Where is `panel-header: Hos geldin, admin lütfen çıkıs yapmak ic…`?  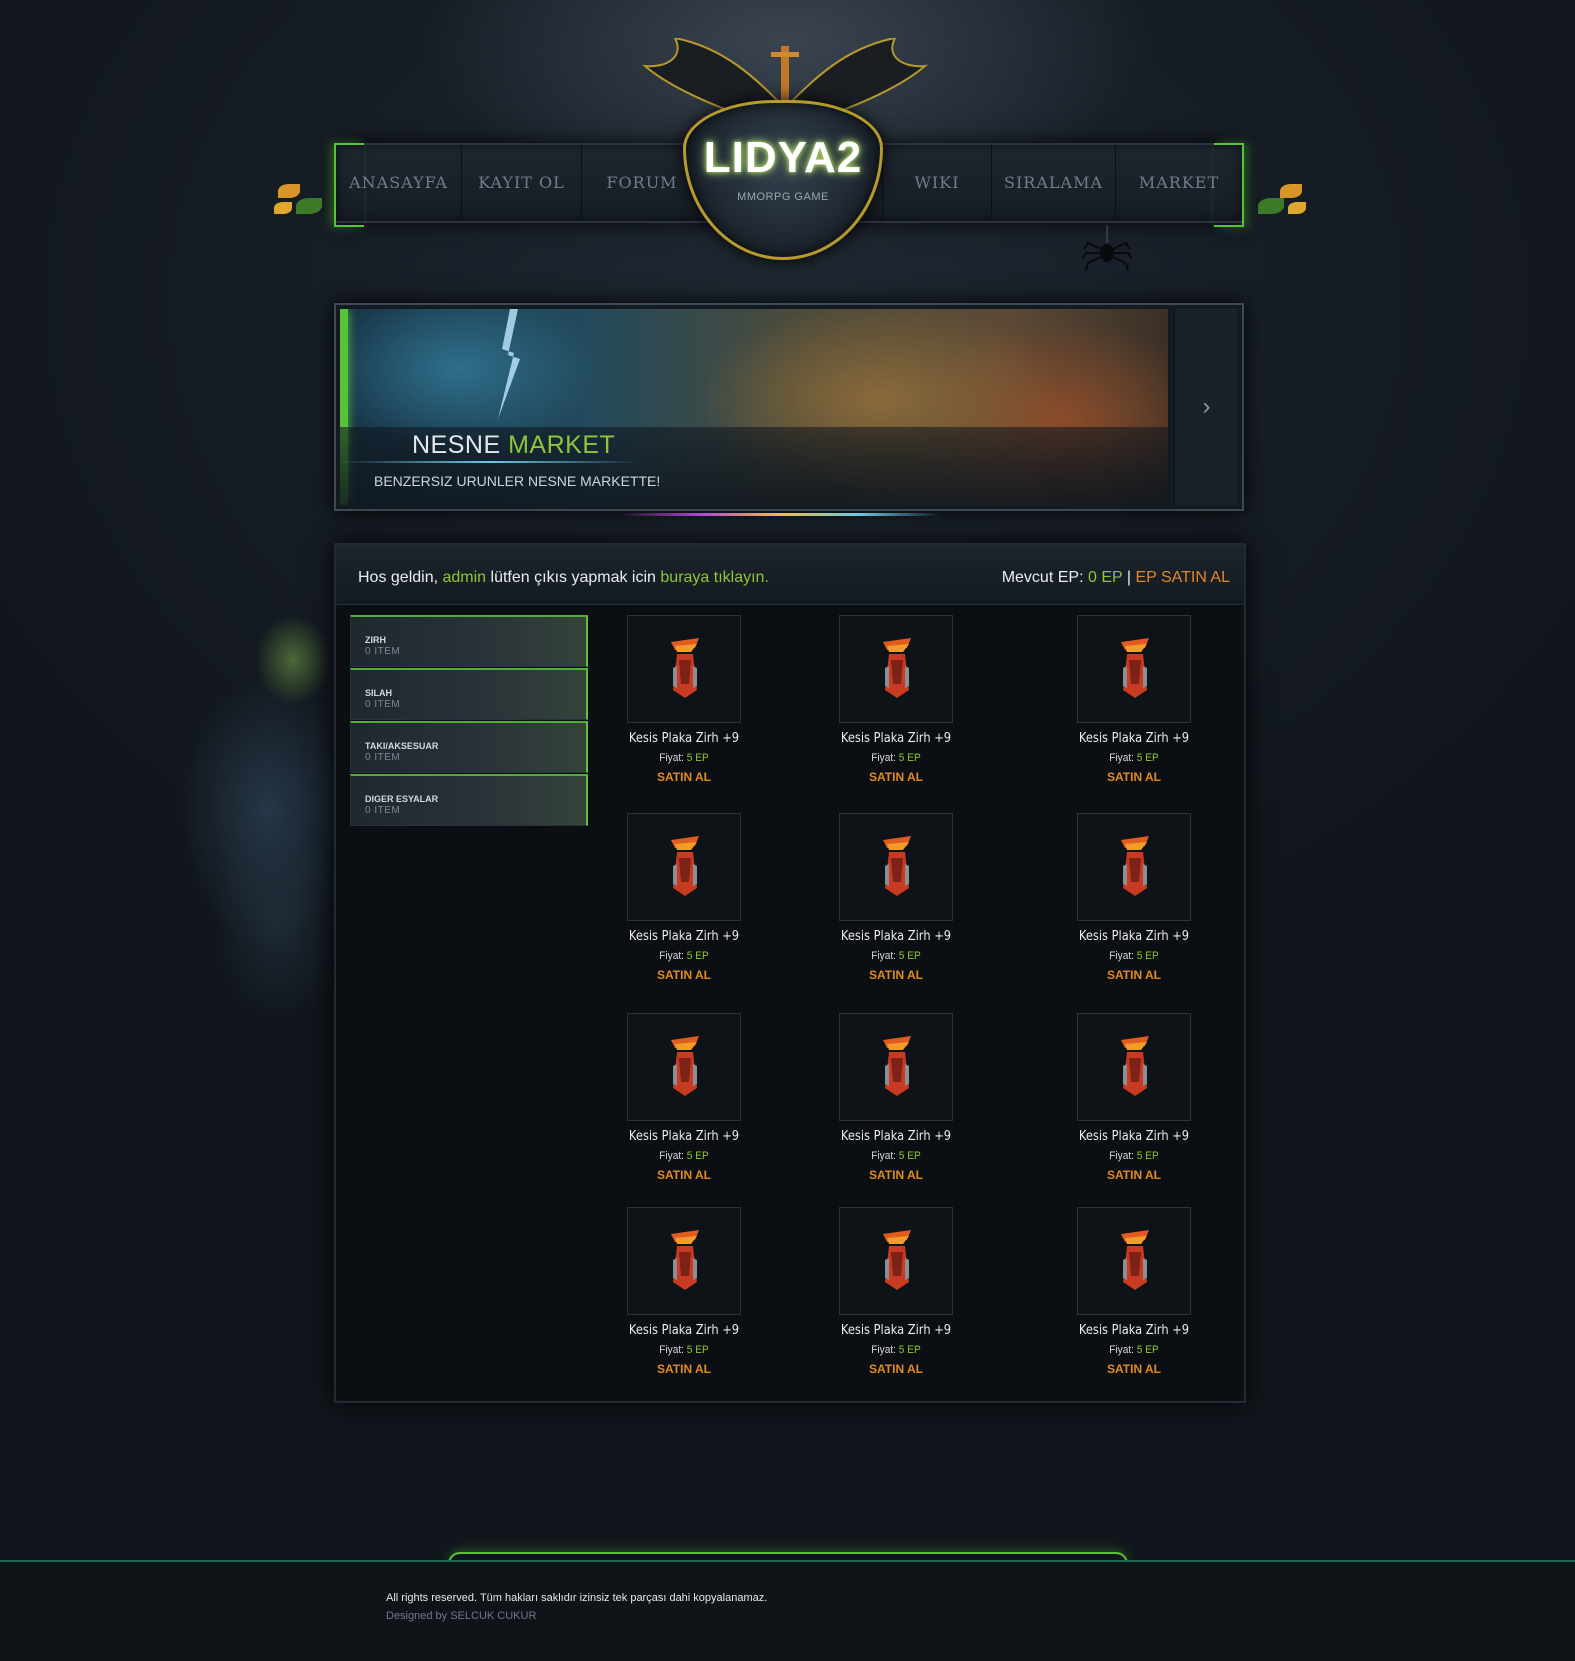 panel-header: Hos geldin, admin lütfen çıkıs yapmak ic… is located at coordinates (790, 575).